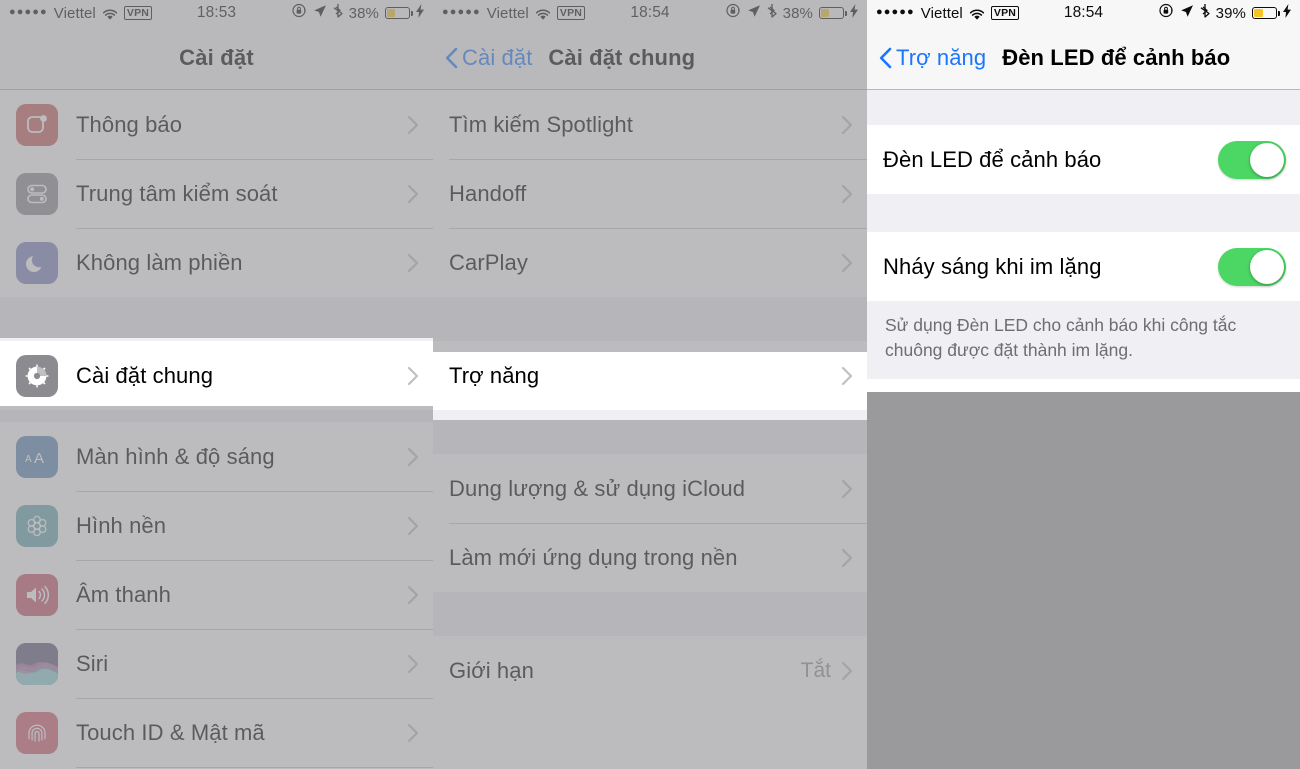 This screenshot has width=1300, height=769. What do you see at coordinates (37, 262) in the screenshot?
I see `do-not-disturb-icon` at bounding box center [37, 262].